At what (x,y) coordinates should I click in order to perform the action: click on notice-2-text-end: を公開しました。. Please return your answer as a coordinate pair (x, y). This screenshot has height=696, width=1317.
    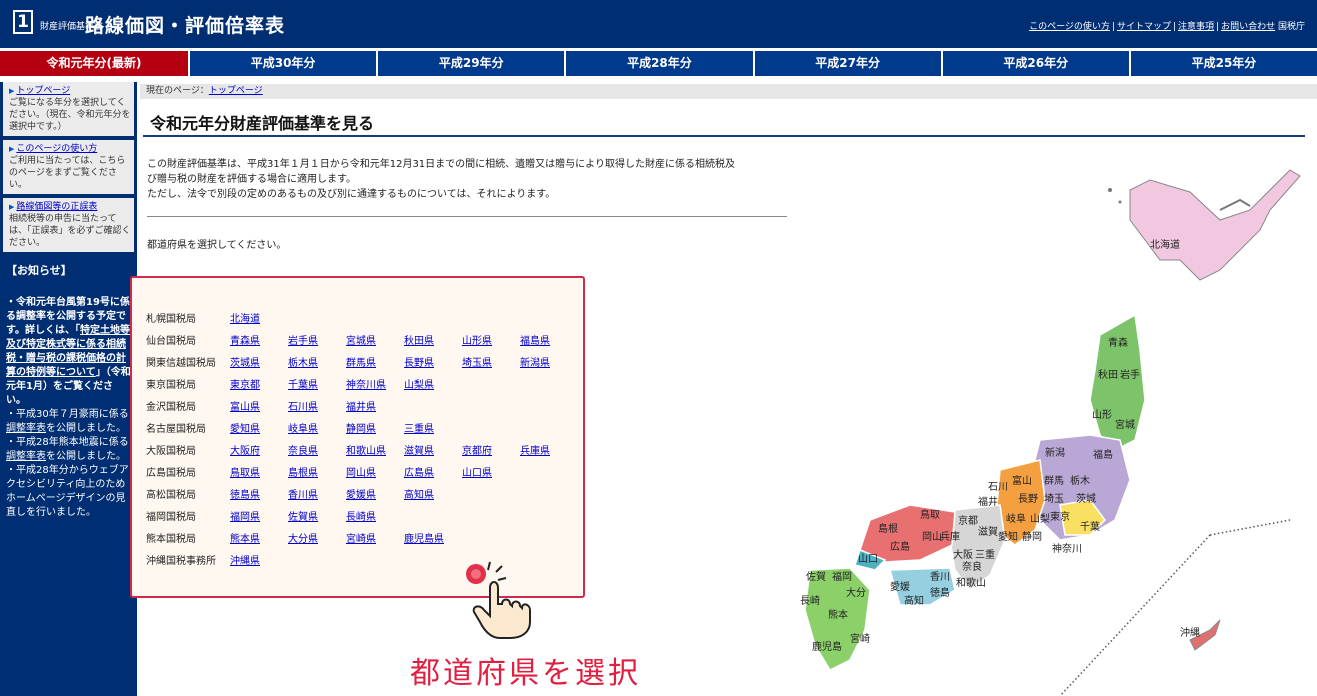
    Looking at the image, I should click on (86, 428).